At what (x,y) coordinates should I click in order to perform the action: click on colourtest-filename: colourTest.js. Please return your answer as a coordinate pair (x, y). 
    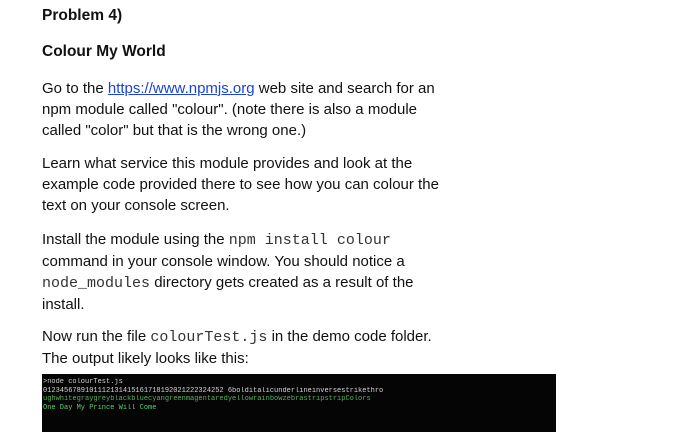
    Looking at the image, I should click on (209, 337).